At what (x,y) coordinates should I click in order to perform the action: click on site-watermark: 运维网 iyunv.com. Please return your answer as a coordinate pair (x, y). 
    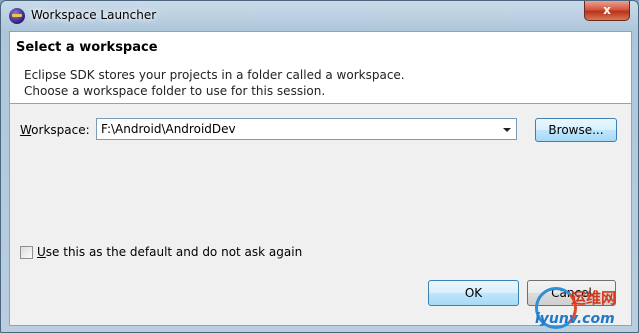
    Looking at the image, I should click on (582, 307).